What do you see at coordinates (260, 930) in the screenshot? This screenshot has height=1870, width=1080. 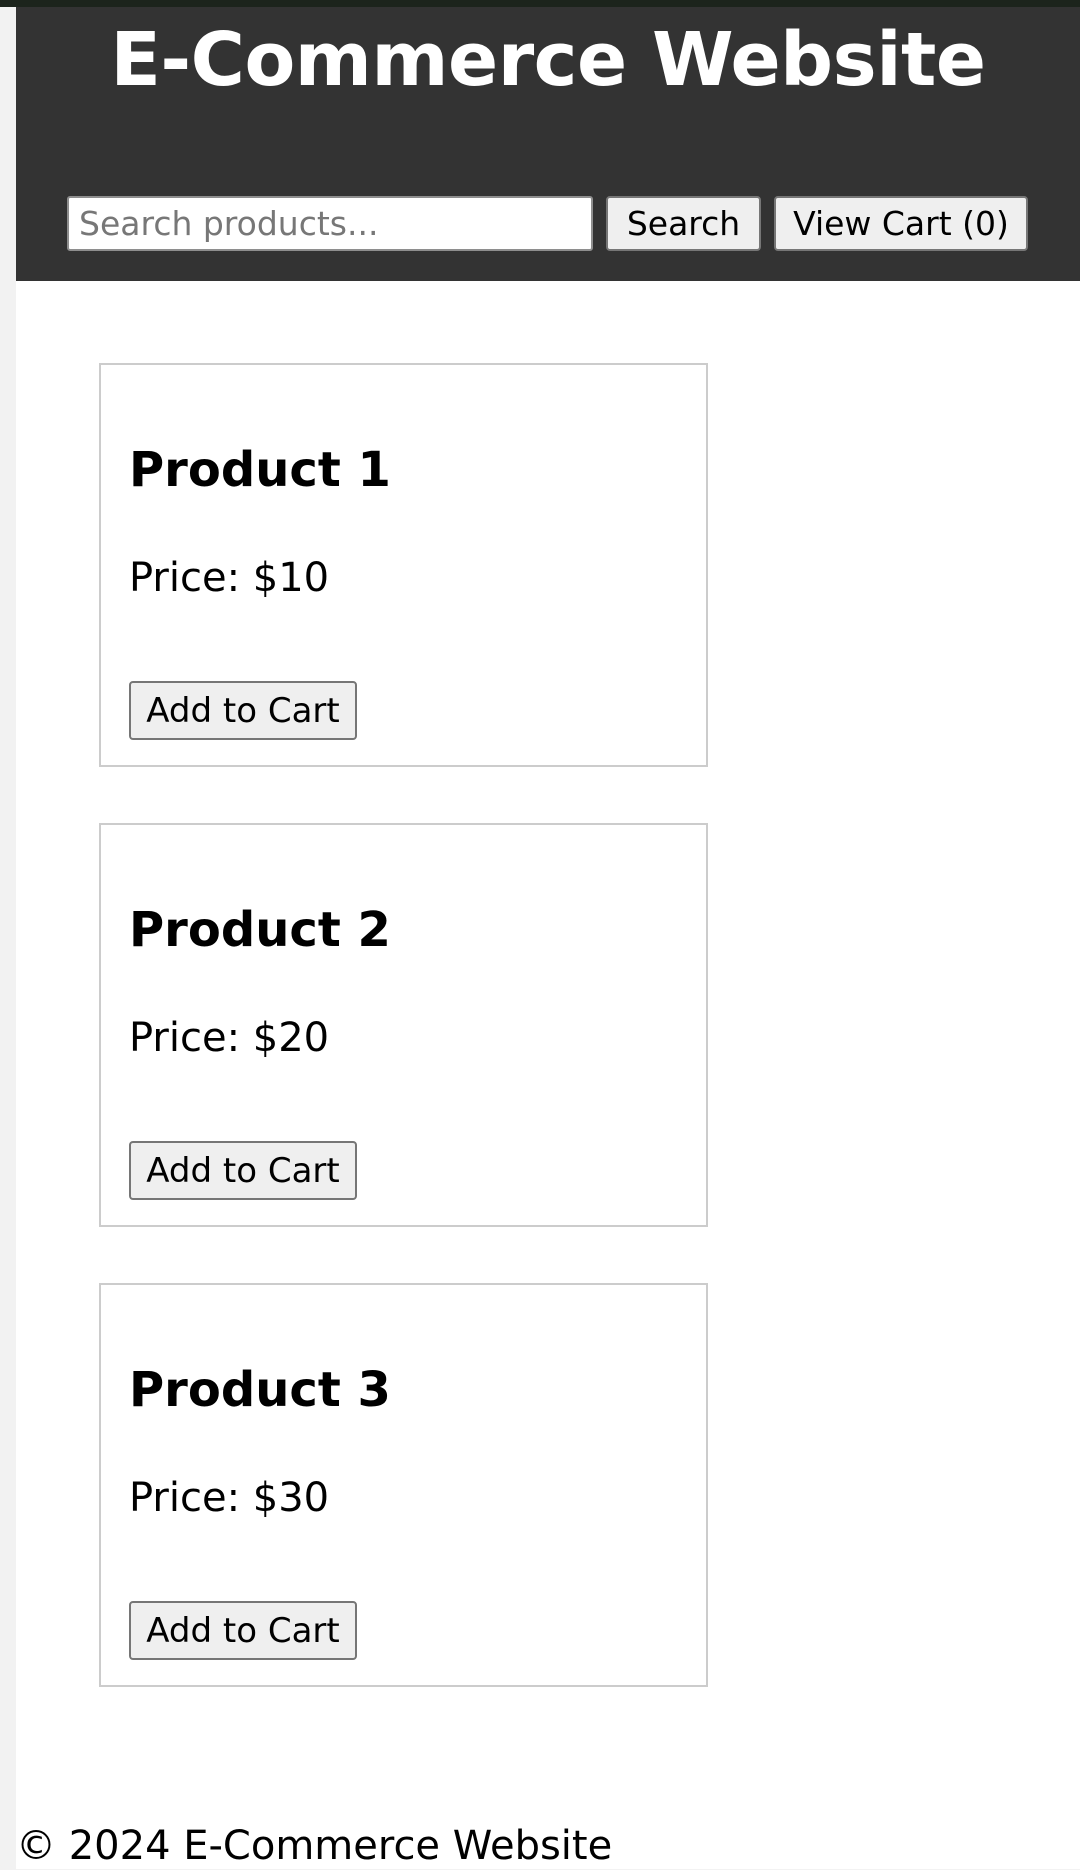 I see `product-name: Product 2` at bounding box center [260, 930].